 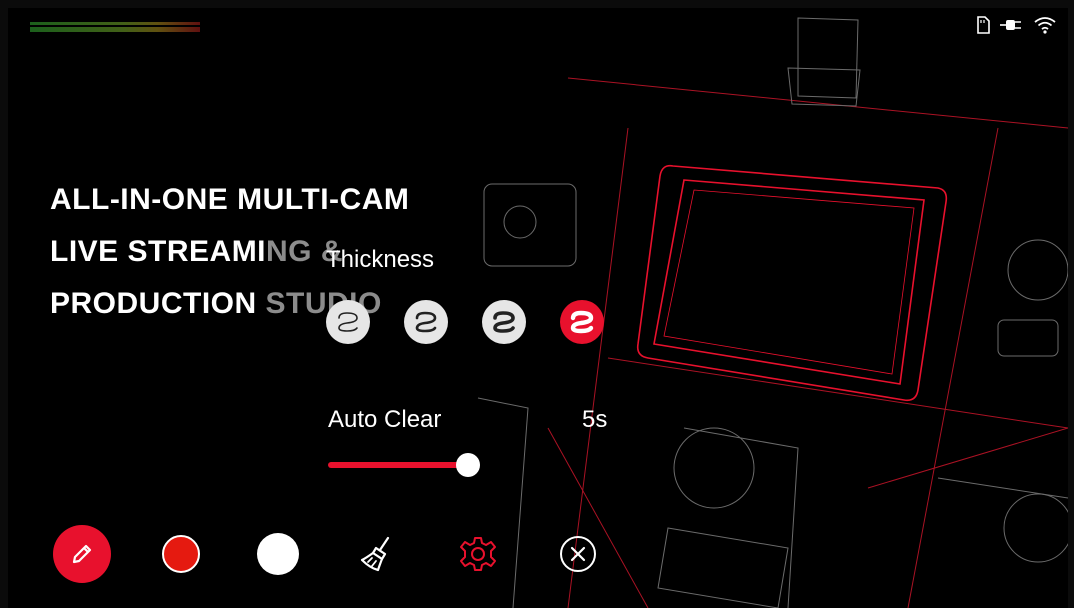 What do you see at coordinates (375, 554) in the screenshot?
I see `broom-icon` at bounding box center [375, 554].